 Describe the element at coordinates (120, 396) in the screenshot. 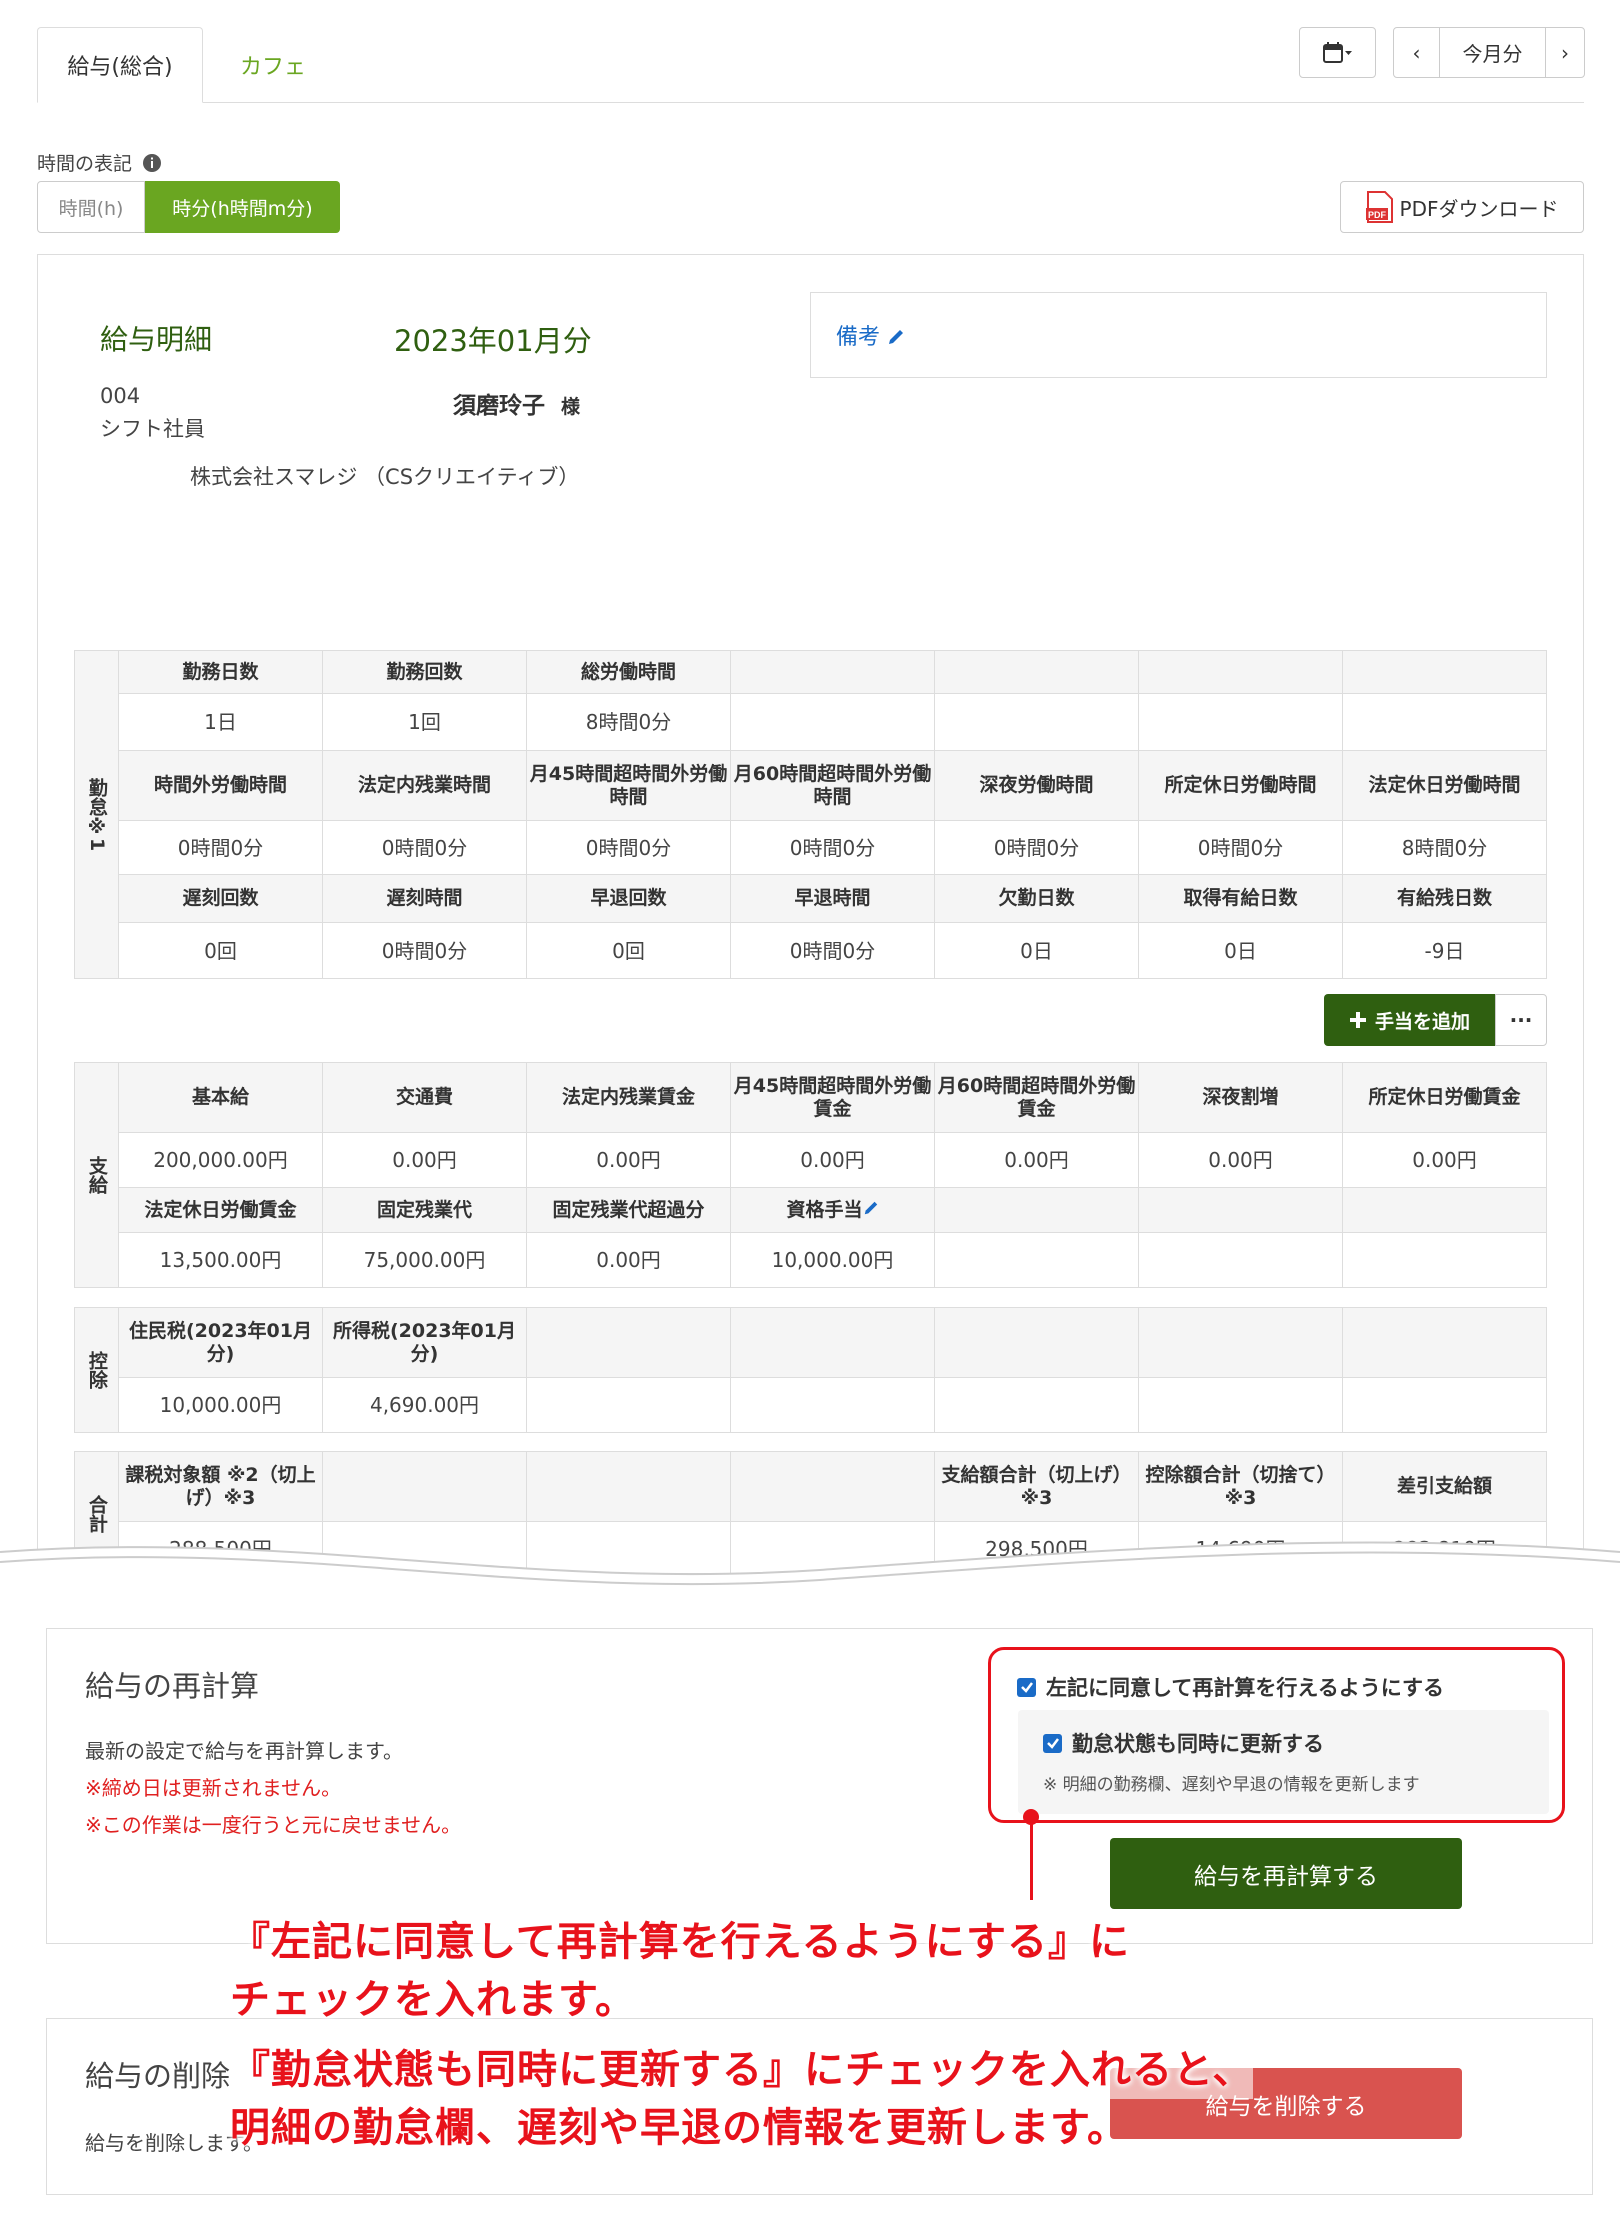

I see `employee-number: 004` at that location.